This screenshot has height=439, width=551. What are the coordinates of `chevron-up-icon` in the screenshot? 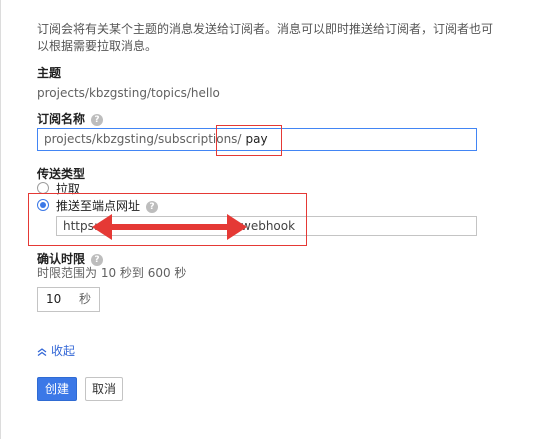 It's located at (42, 351).